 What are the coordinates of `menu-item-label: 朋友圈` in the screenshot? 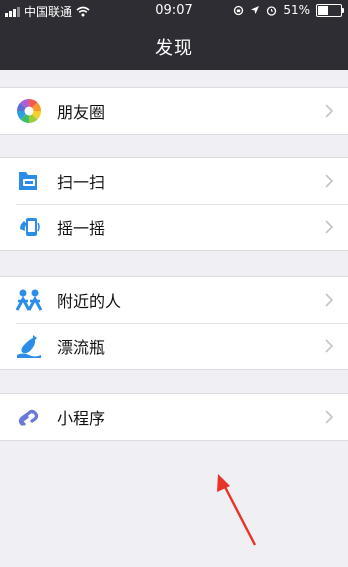 It's located at (81, 112).